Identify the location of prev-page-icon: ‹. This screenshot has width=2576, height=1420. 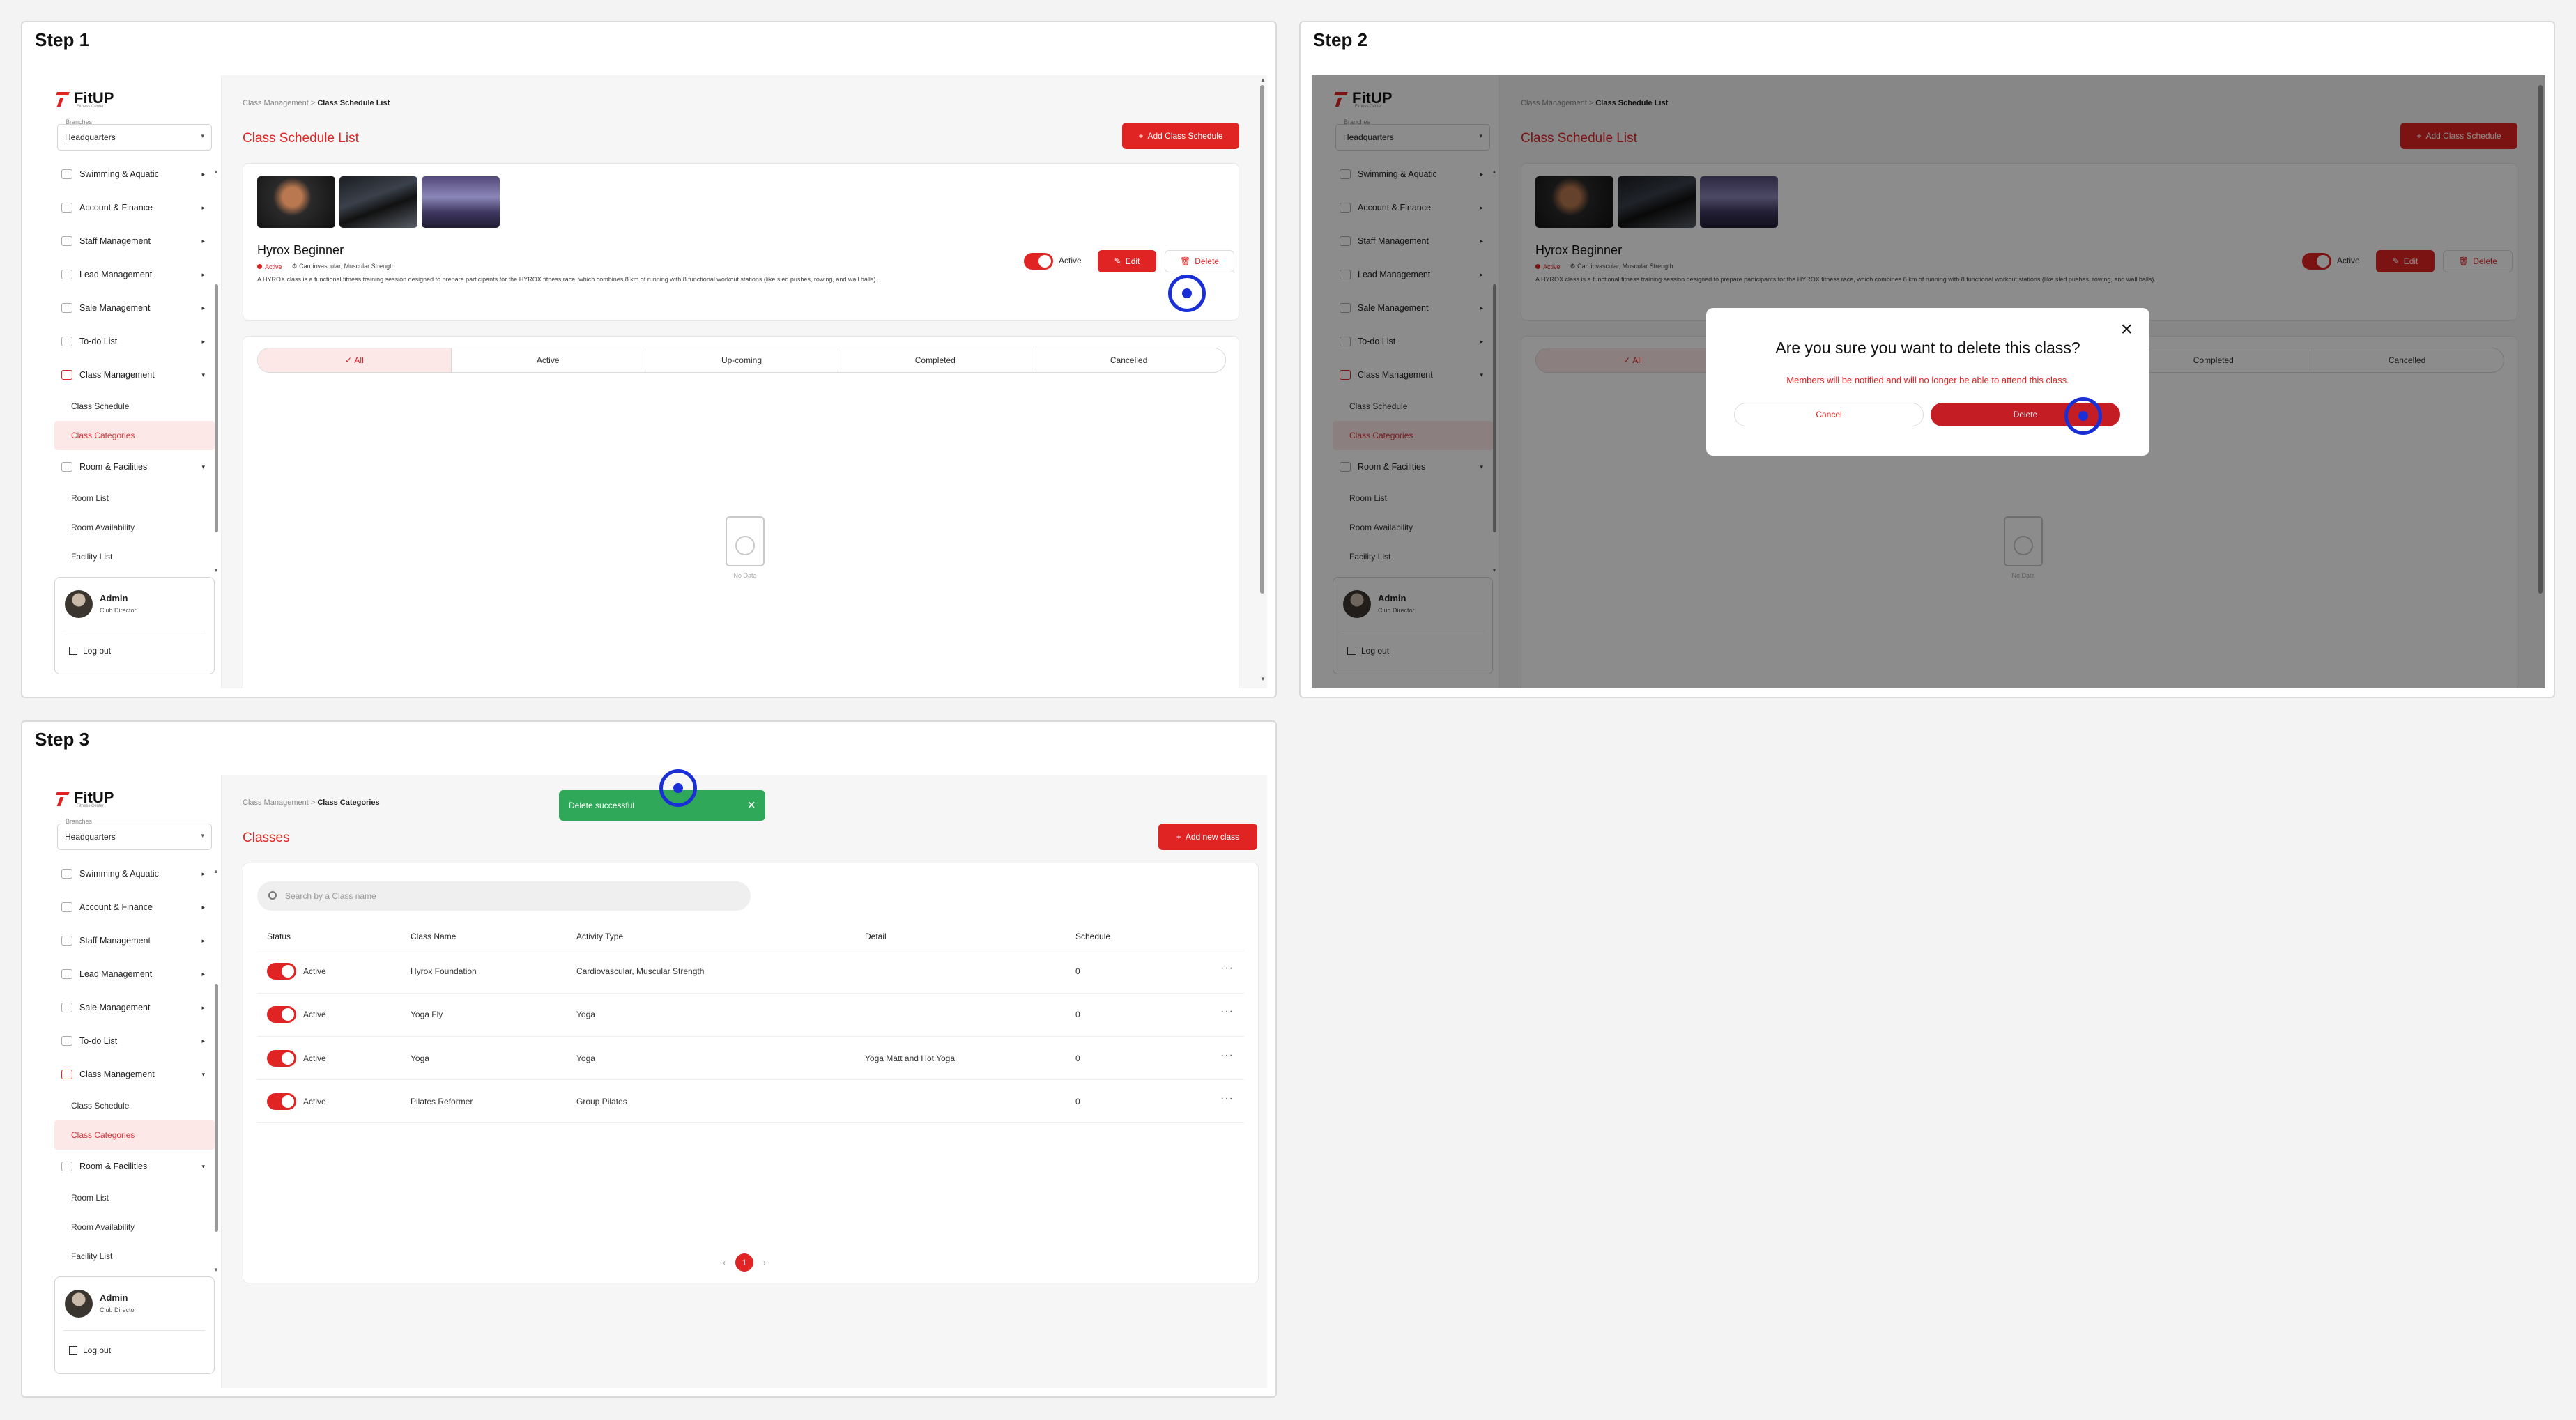
(724, 1263).